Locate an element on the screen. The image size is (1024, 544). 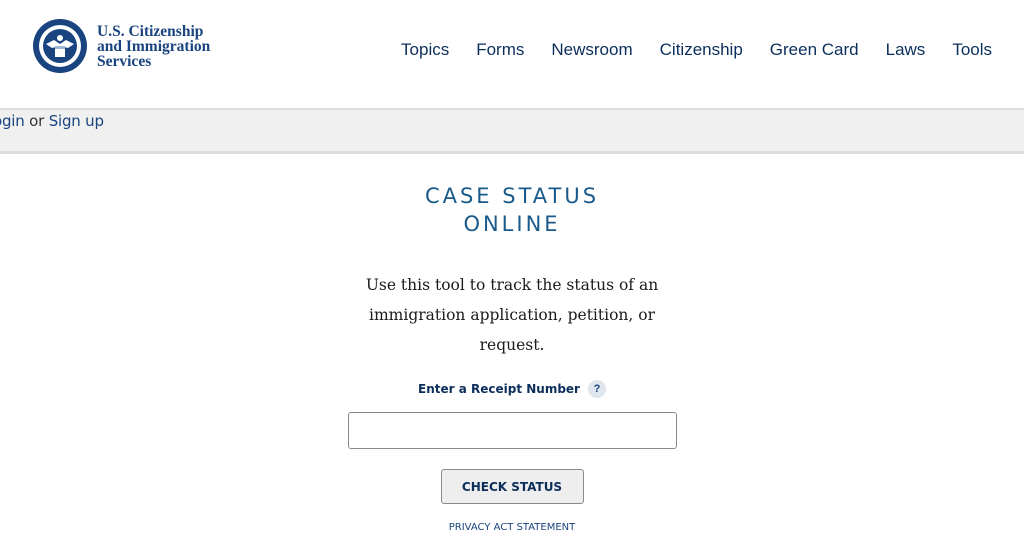
nav-green-card: Green Card is located at coordinates (814, 50).